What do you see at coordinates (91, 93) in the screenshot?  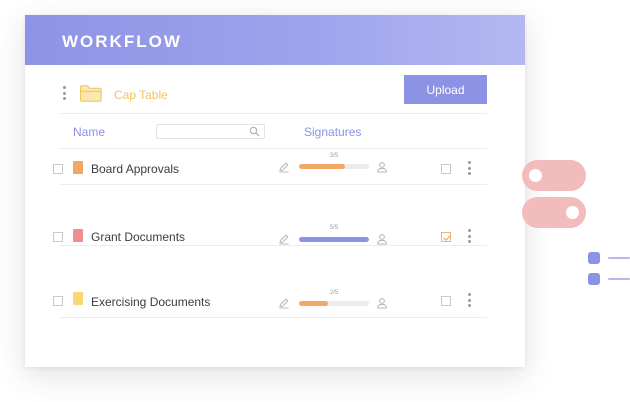 I see `folder-icon` at bounding box center [91, 93].